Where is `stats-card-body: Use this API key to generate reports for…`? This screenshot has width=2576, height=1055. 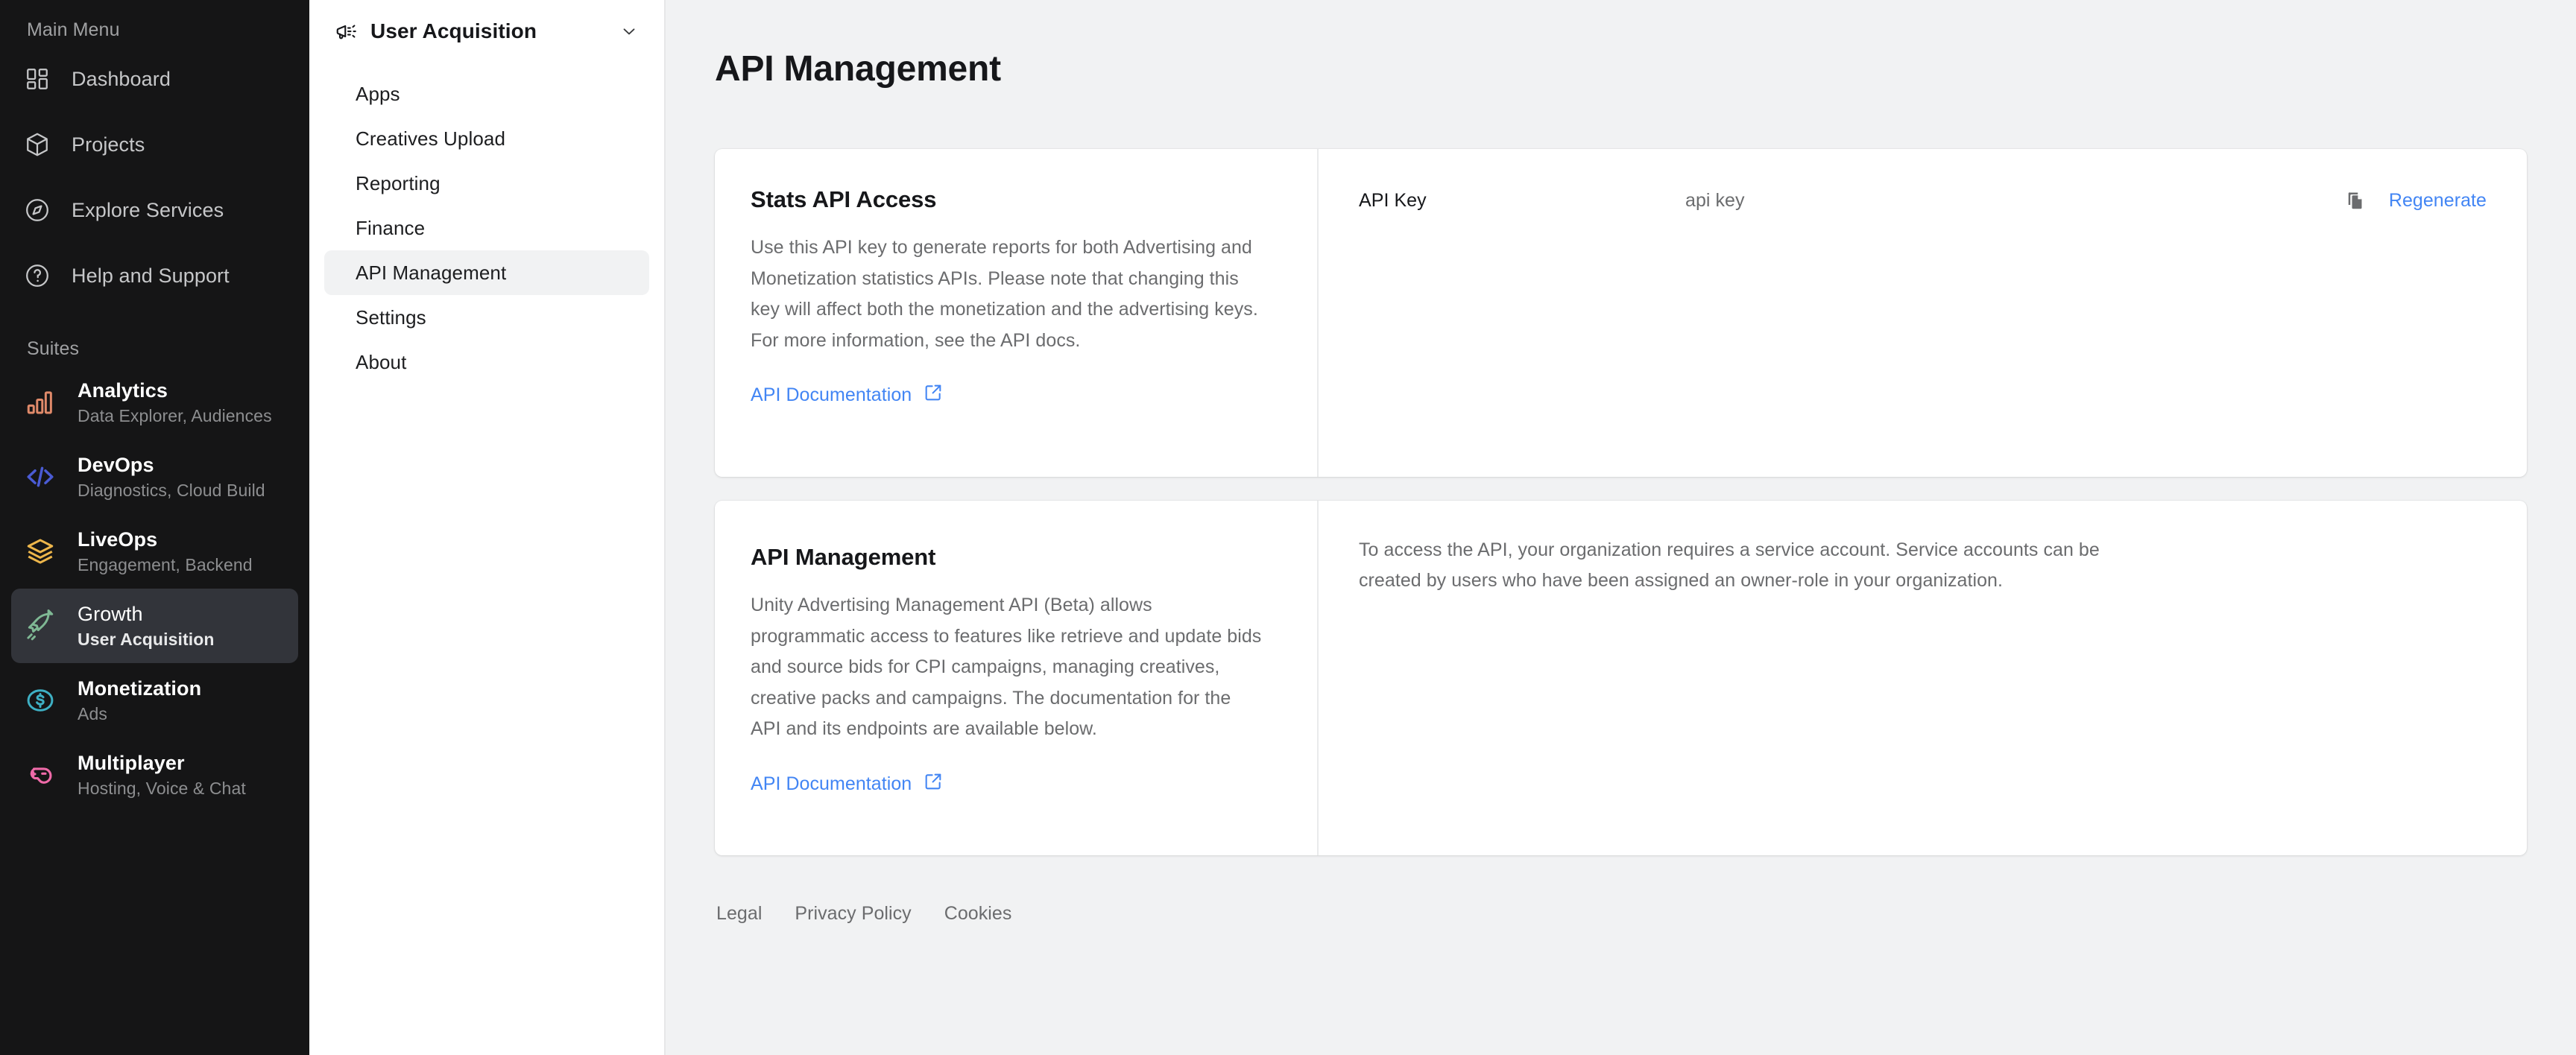
stats-card-body: Use this API key to generate reports for… is located at coordinates (1004, 294).